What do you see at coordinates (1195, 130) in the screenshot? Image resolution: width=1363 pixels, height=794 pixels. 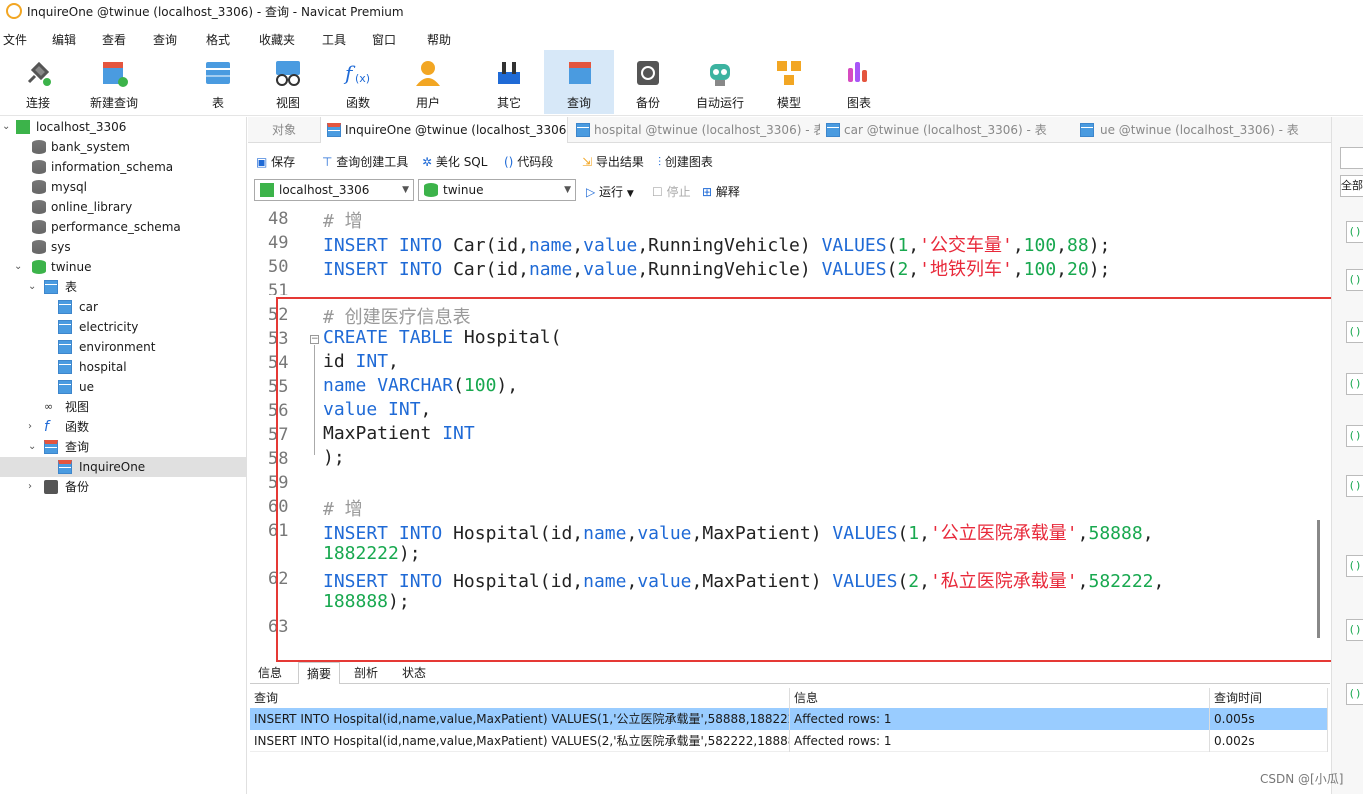 I see `tab-ue: ue @twinue (localhost_3306) - 表` at bounding box center [1195, 130].